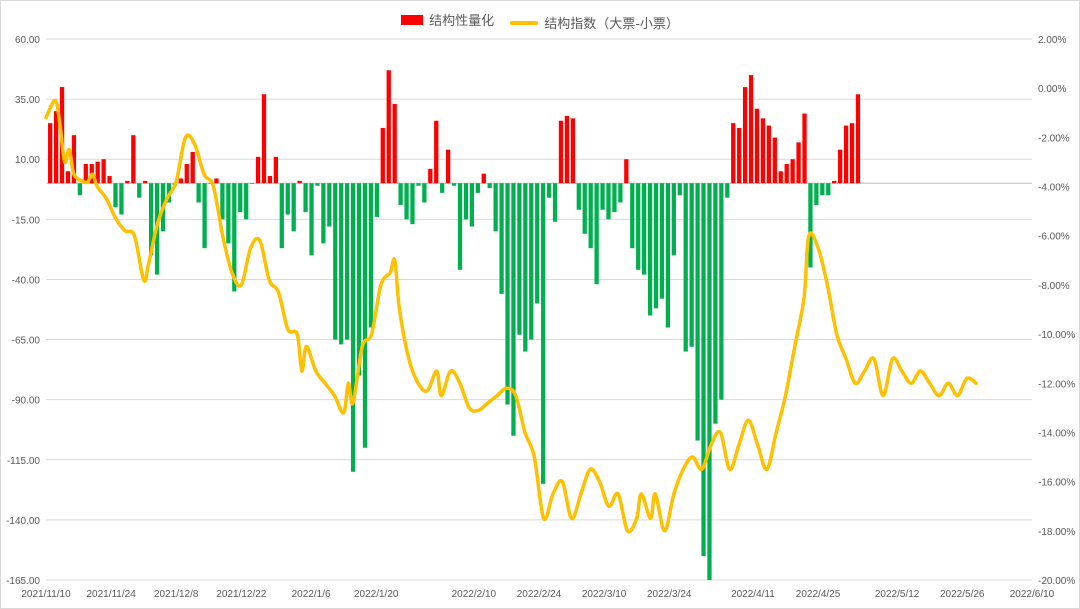 The image size is (1080, 609). I want to click on x-tick-label: 2021/12/22, so click(241, 594).